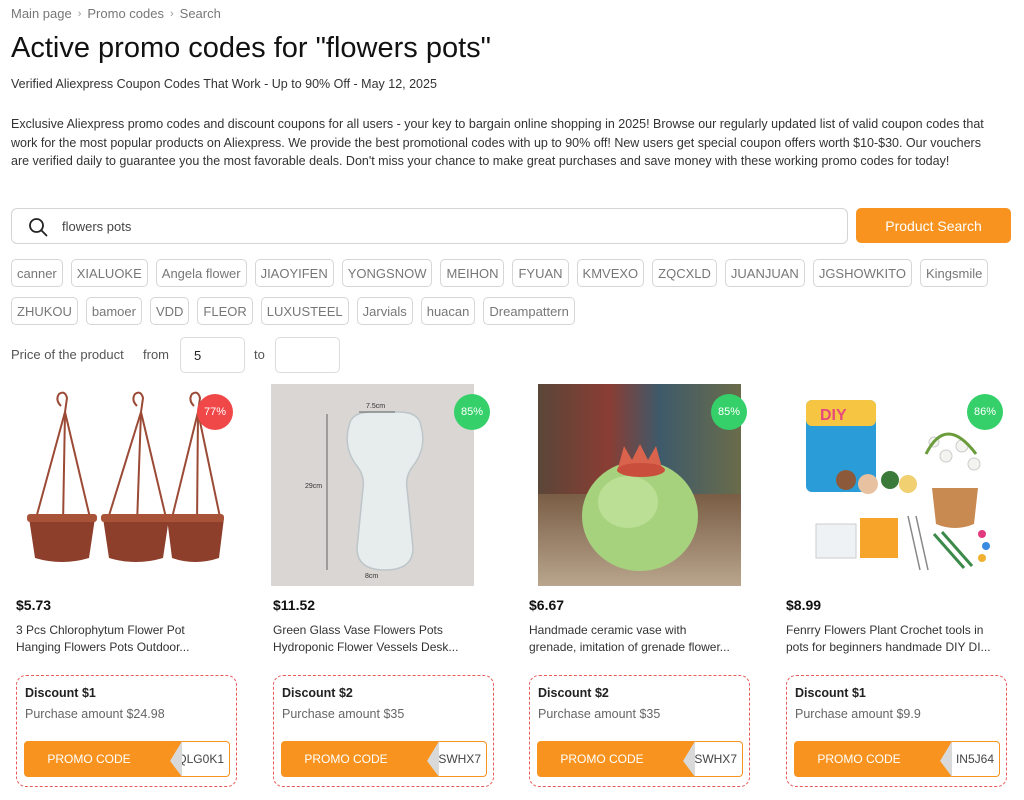 Image resolution: width=1024 pixels, height=800 pixels. What do you see at coordinates (933, 225) in the screenshot?
I see `product-search-button: Product Search` at bounding box center [933, 225].